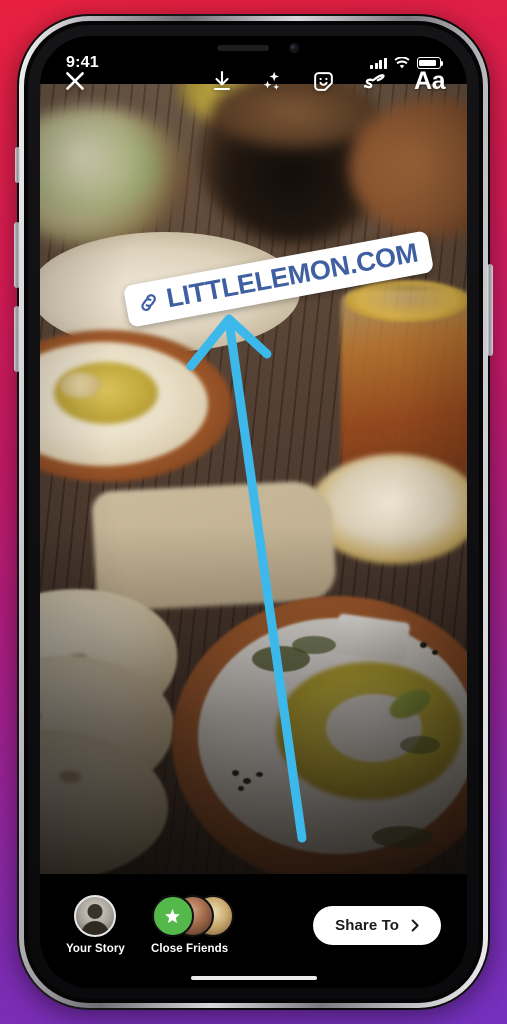 This screenshot has width=507, height=1024. I want to click on status-bar-time: 9:41, so click(82, 62).